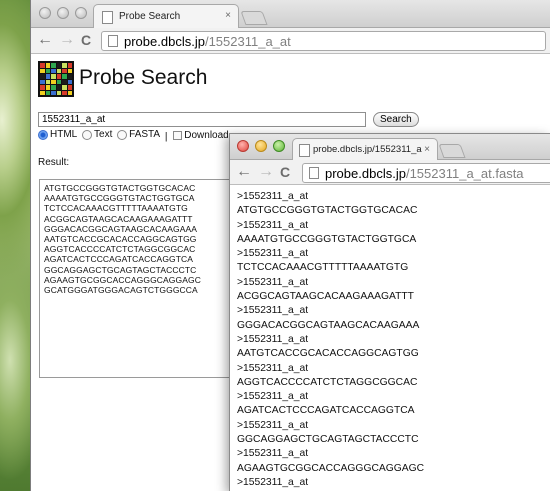 This screenshot has width=550, height=491. What do you see at coordinates (64, 134) in the screenshot?
I see `format-label-html: HTML` at bounding box center [64, 134].